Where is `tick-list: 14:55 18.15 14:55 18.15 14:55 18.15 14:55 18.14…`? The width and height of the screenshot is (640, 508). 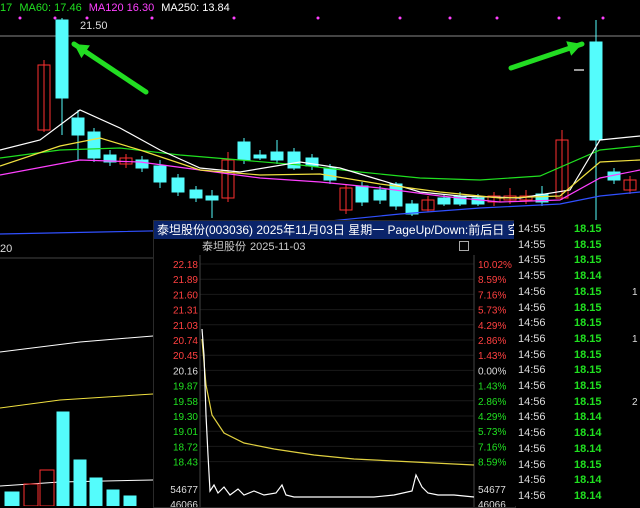 tick-list: 14:55 18.15 14:55 18.15 14:55 18.15 14:55 18.14… is located at coordinates (577, 363).